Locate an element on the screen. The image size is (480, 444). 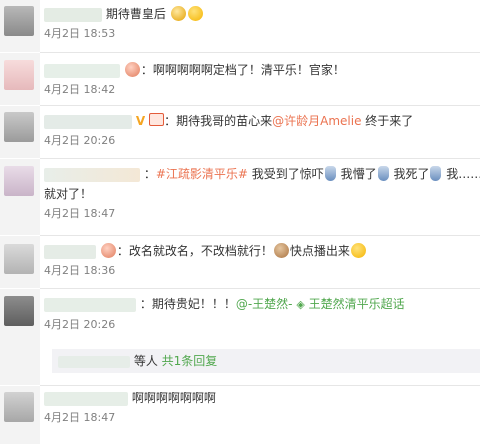
mention-link: @许龄月Amelie is located at coordinates (316, 121).